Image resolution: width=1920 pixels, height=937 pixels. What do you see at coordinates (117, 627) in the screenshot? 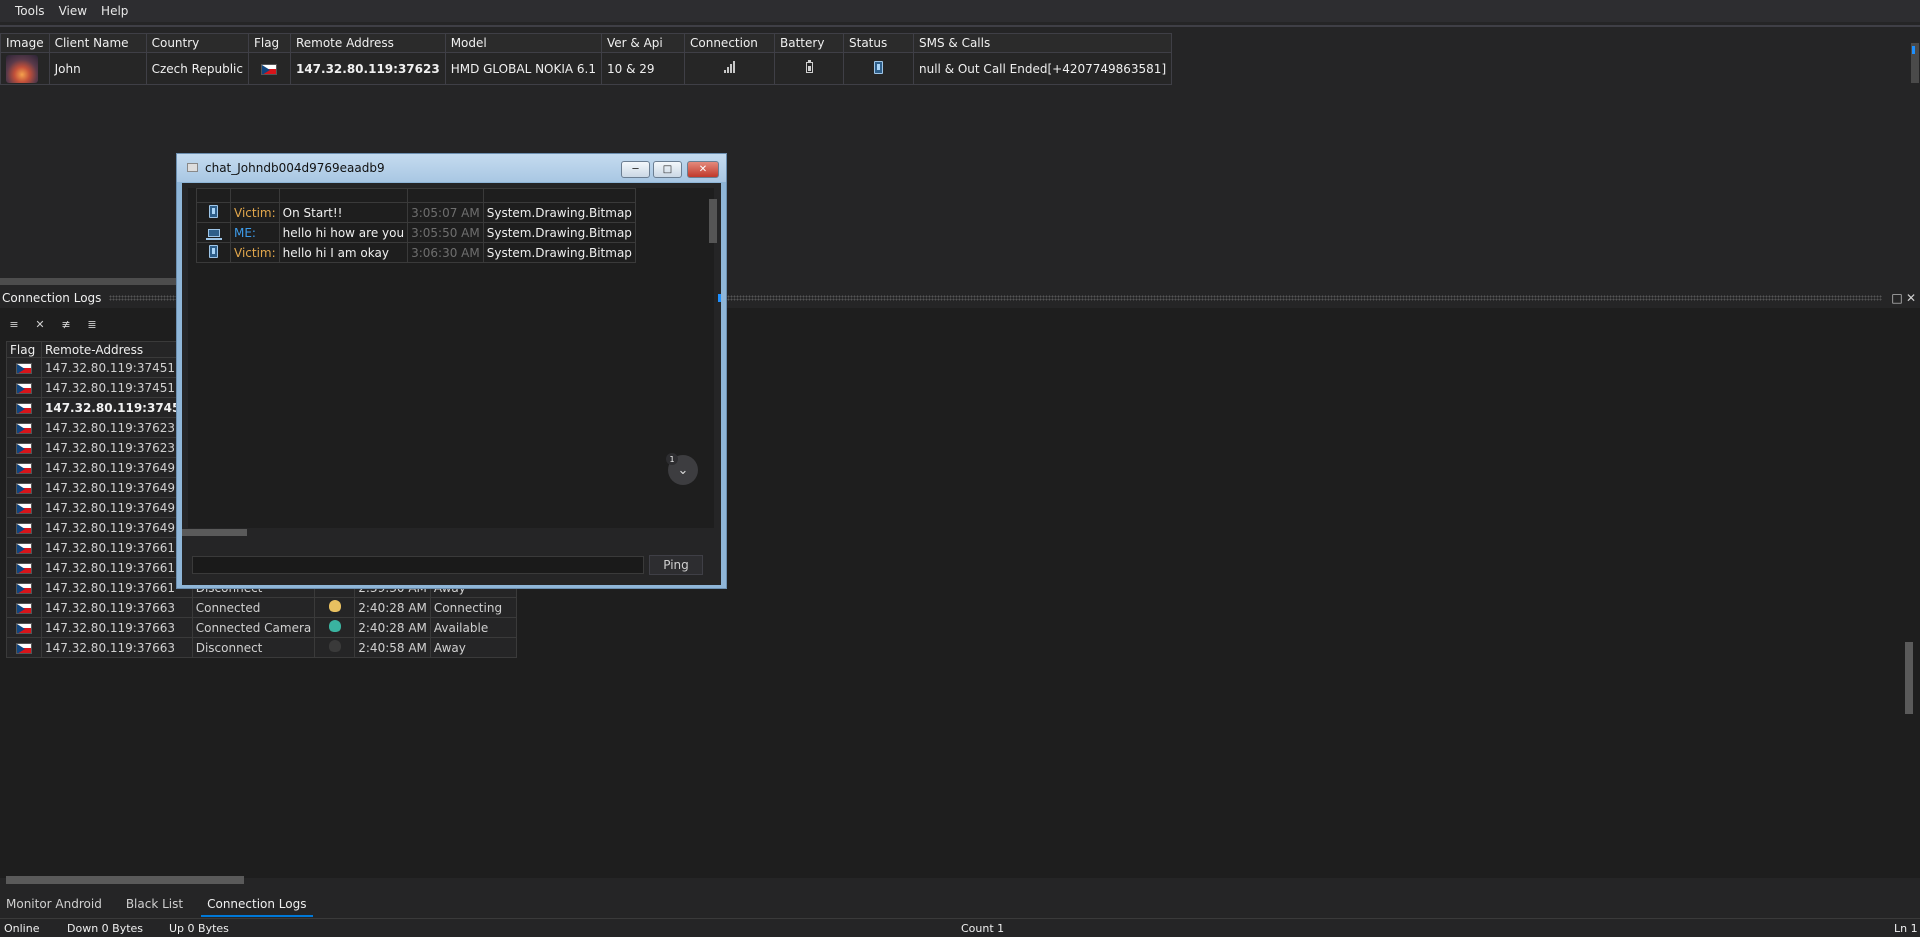
I see `log-remote-address: 147.32.80.119:37663` at bounding box center [117, 627].